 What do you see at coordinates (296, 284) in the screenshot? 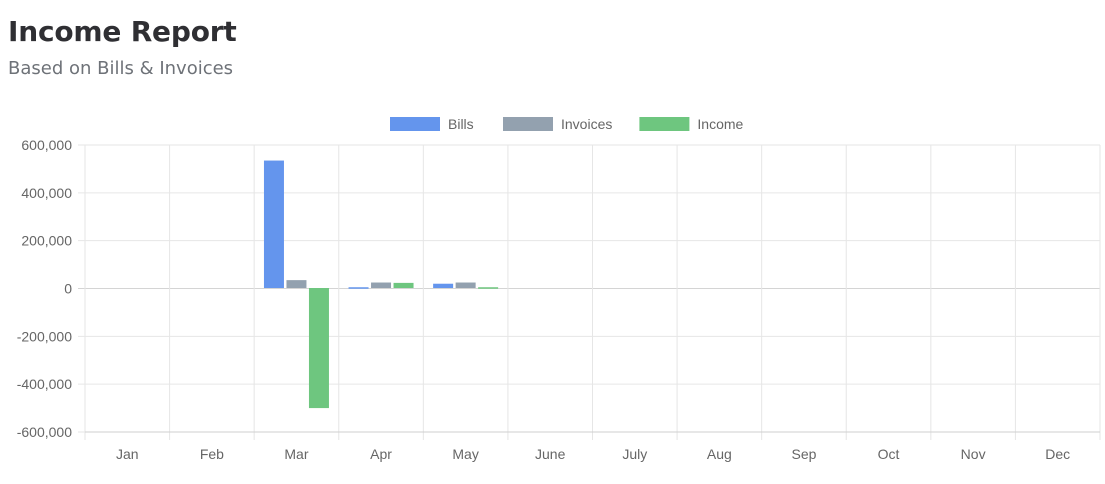
I see `bar-invoices-mar` at bounding box center [296, 284].